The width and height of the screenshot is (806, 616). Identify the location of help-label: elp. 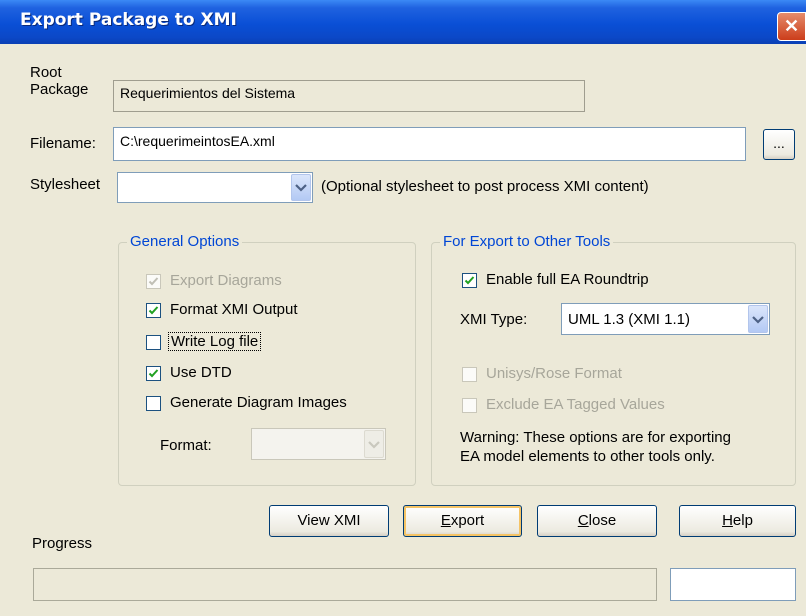
(742, 520).